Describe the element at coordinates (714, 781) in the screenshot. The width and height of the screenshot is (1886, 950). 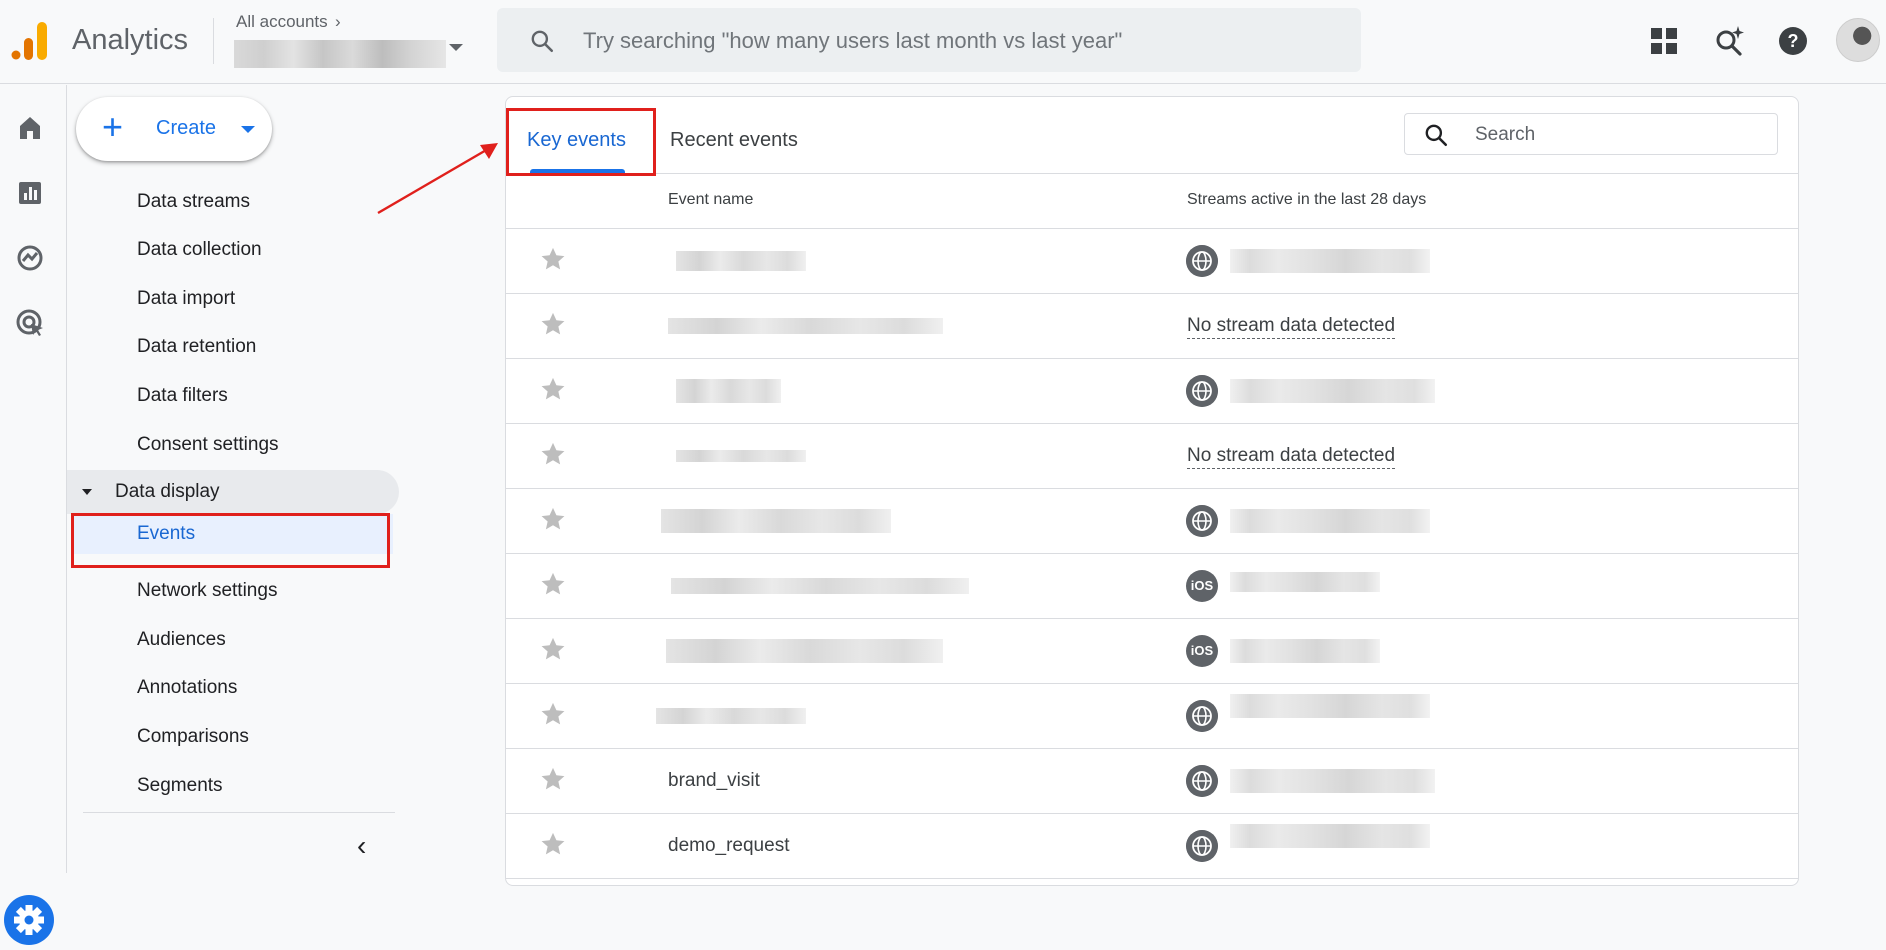
I see `event-name: brand_visit` at that location.